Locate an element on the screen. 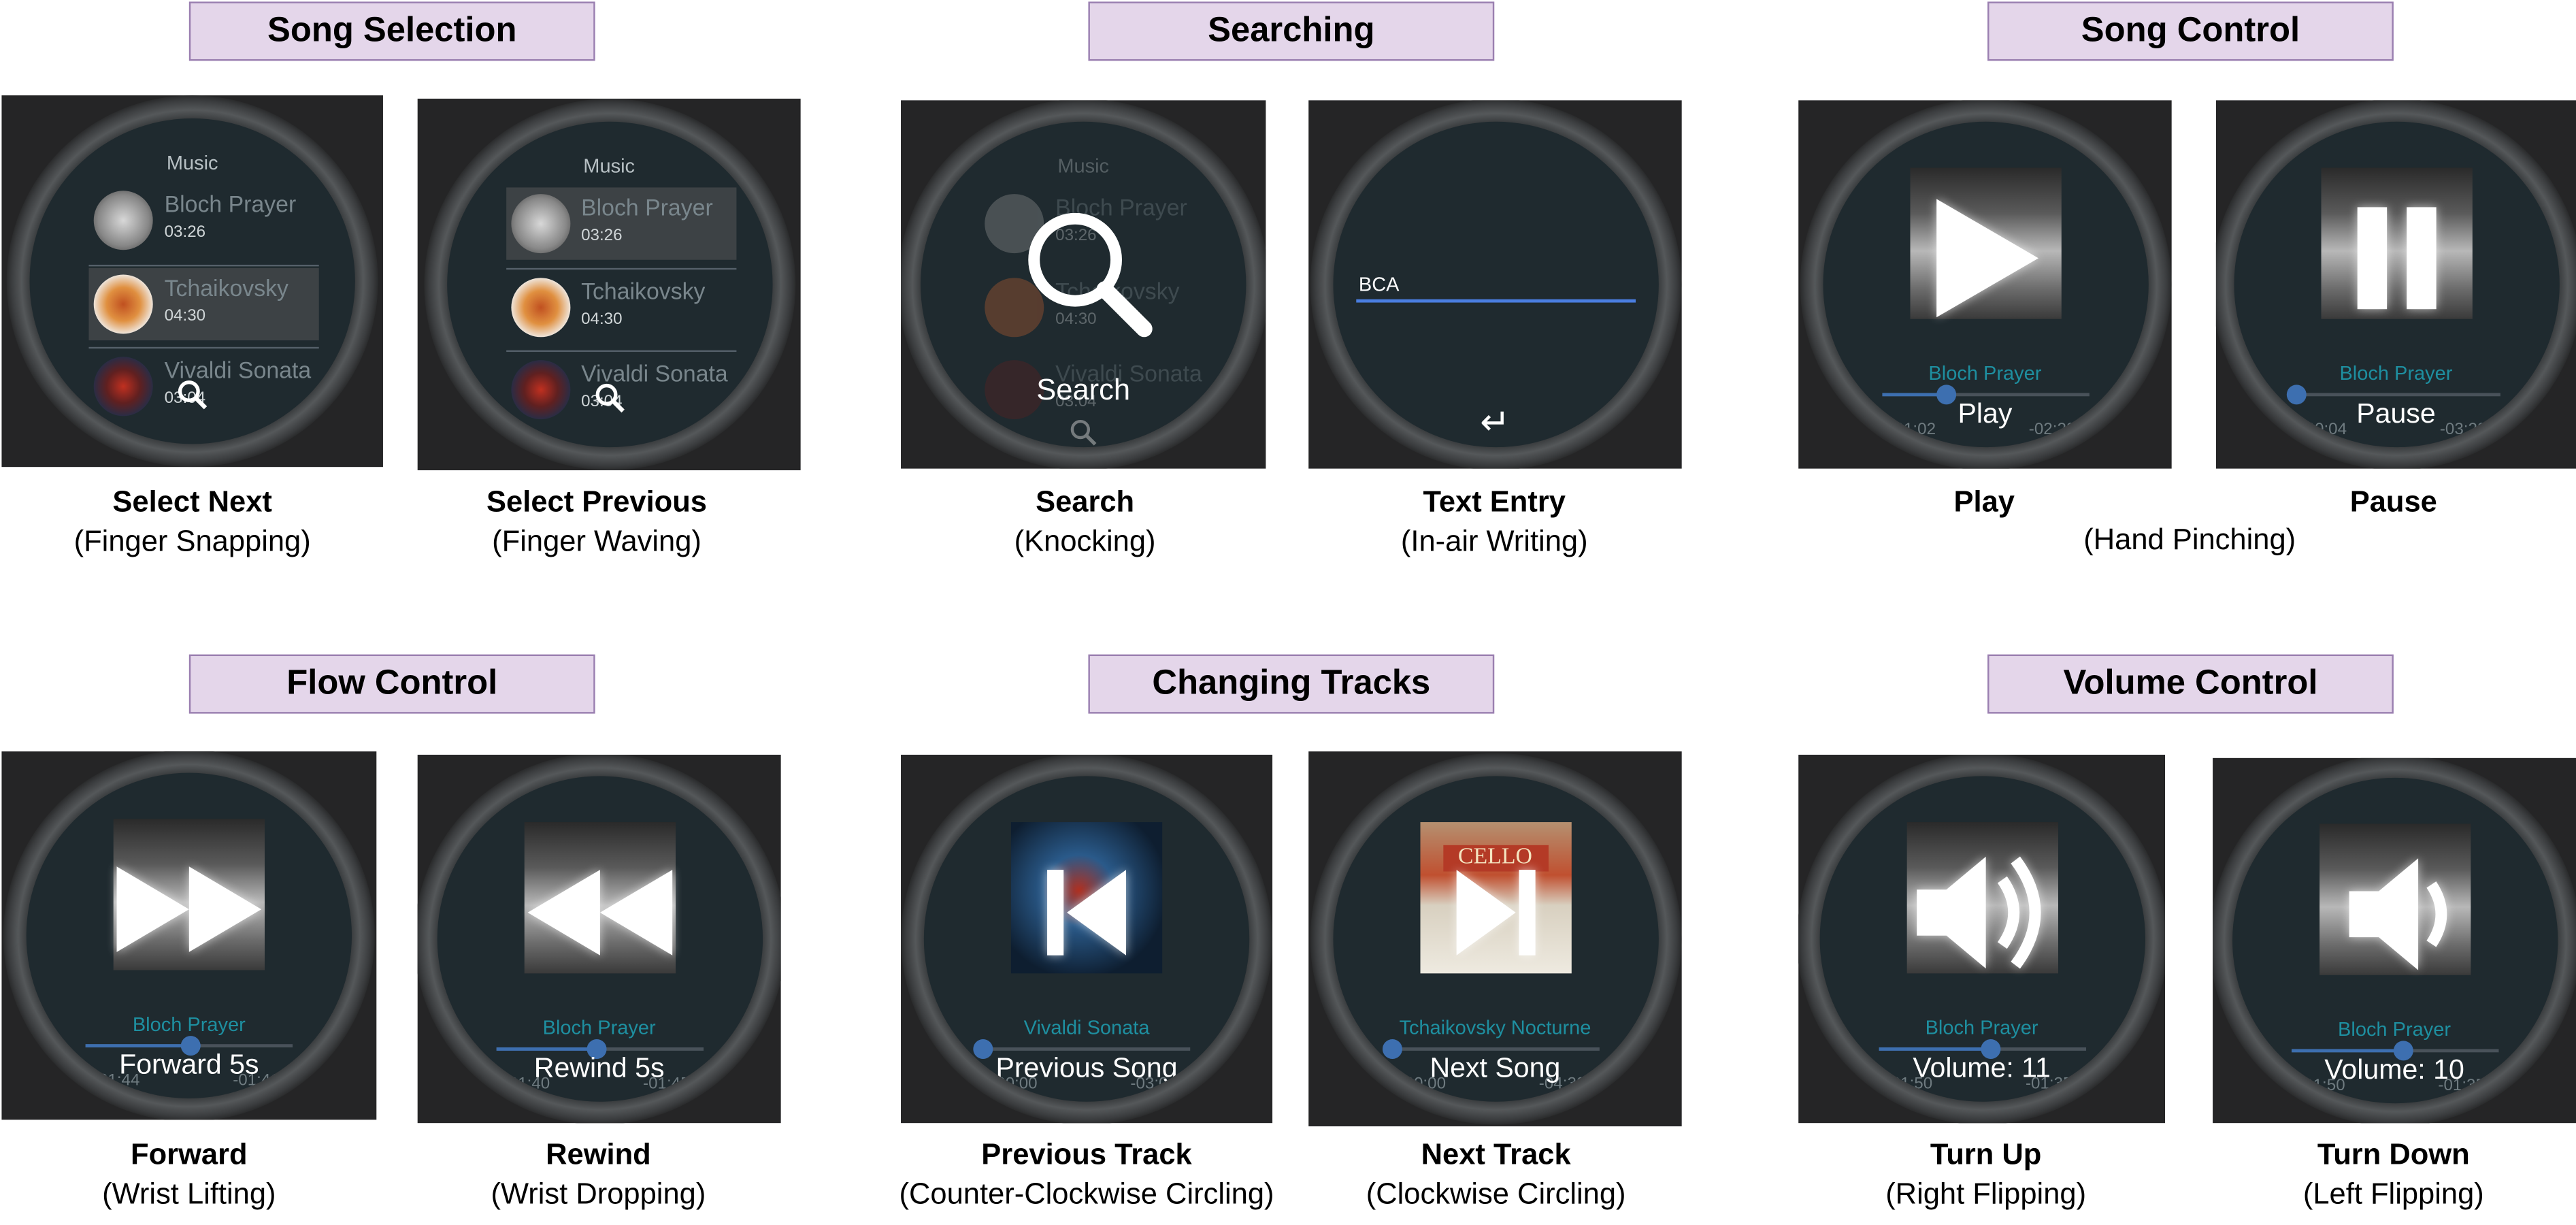  category-changing-tracks: Changing Tracks is located at coordinates (1292, 684).